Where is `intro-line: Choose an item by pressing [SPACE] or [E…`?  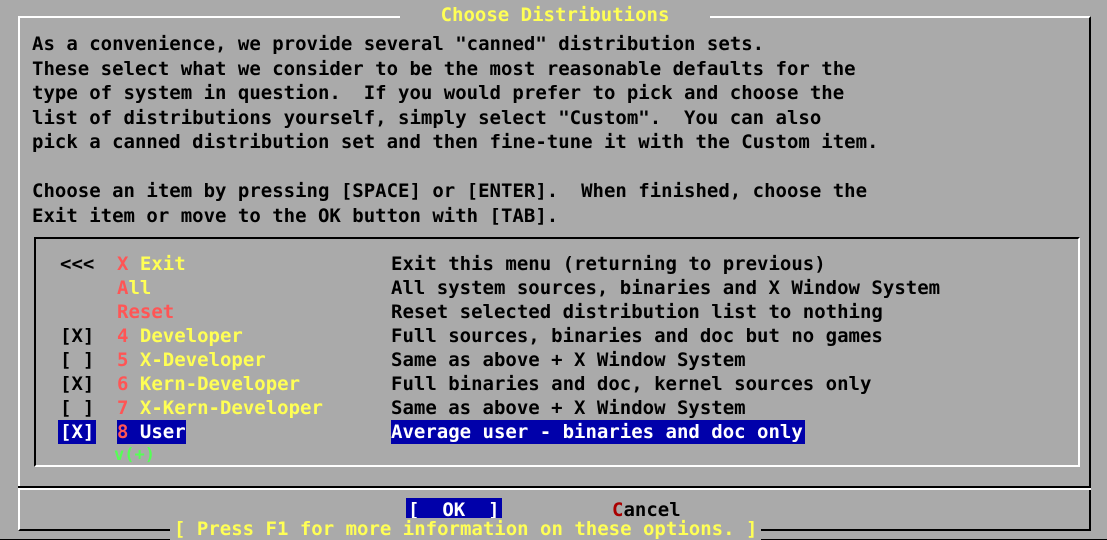
intro-line: Choose an item by pressing [SPACE] or [E… is located at coordinates (450, 191).